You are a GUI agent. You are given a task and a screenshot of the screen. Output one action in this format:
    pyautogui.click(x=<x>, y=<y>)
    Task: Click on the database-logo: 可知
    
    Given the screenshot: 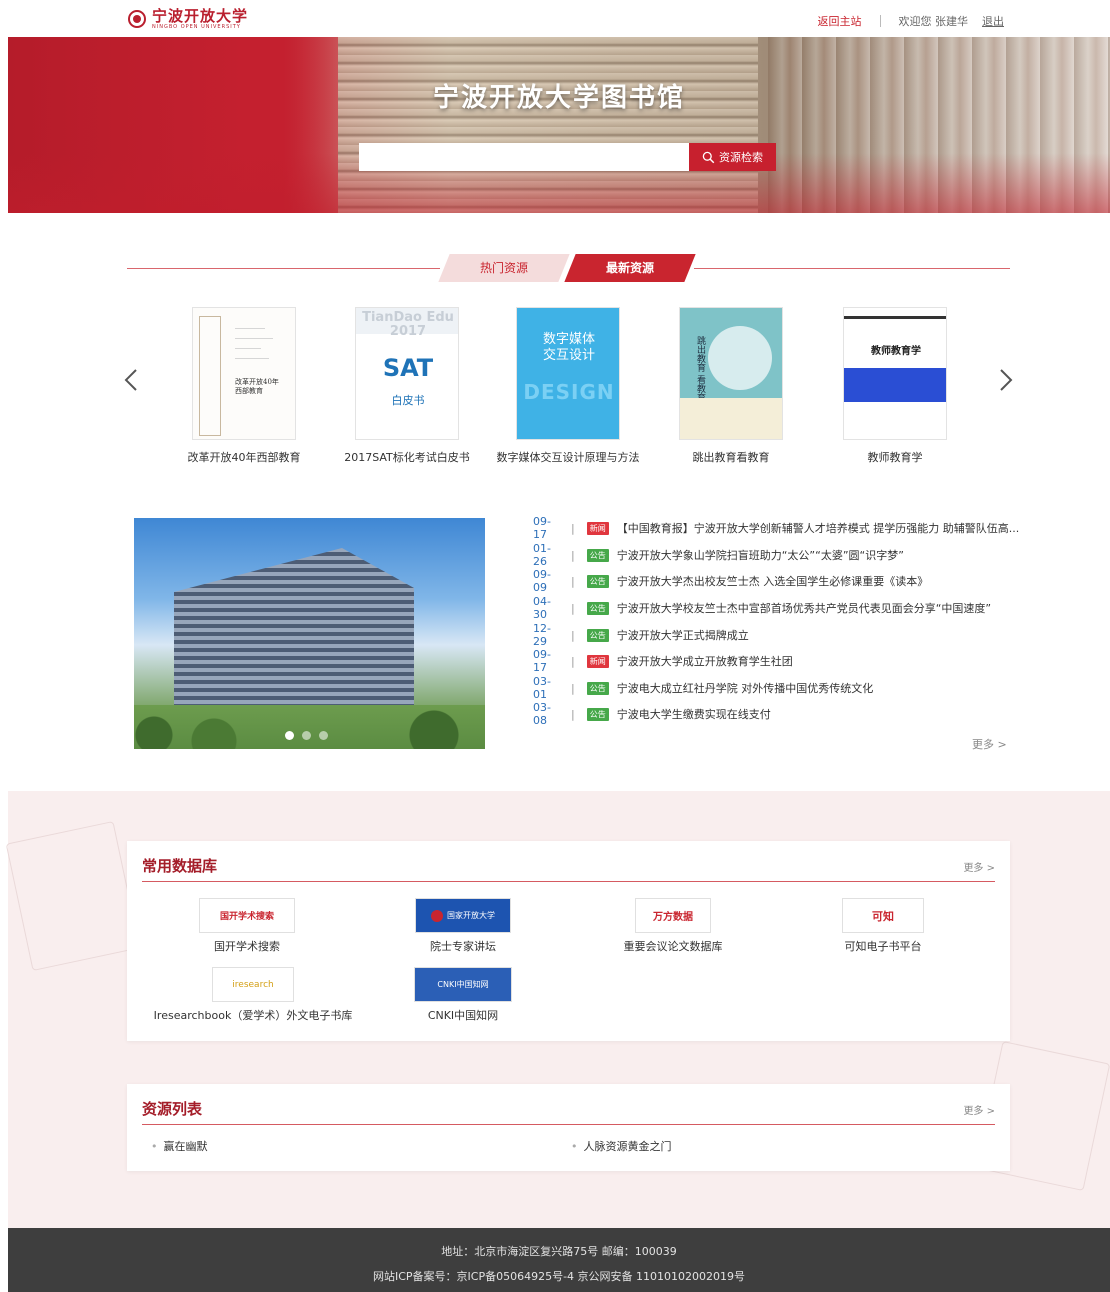 What is the action you would take?
    pyautogui.click(x=883, y=915)
    